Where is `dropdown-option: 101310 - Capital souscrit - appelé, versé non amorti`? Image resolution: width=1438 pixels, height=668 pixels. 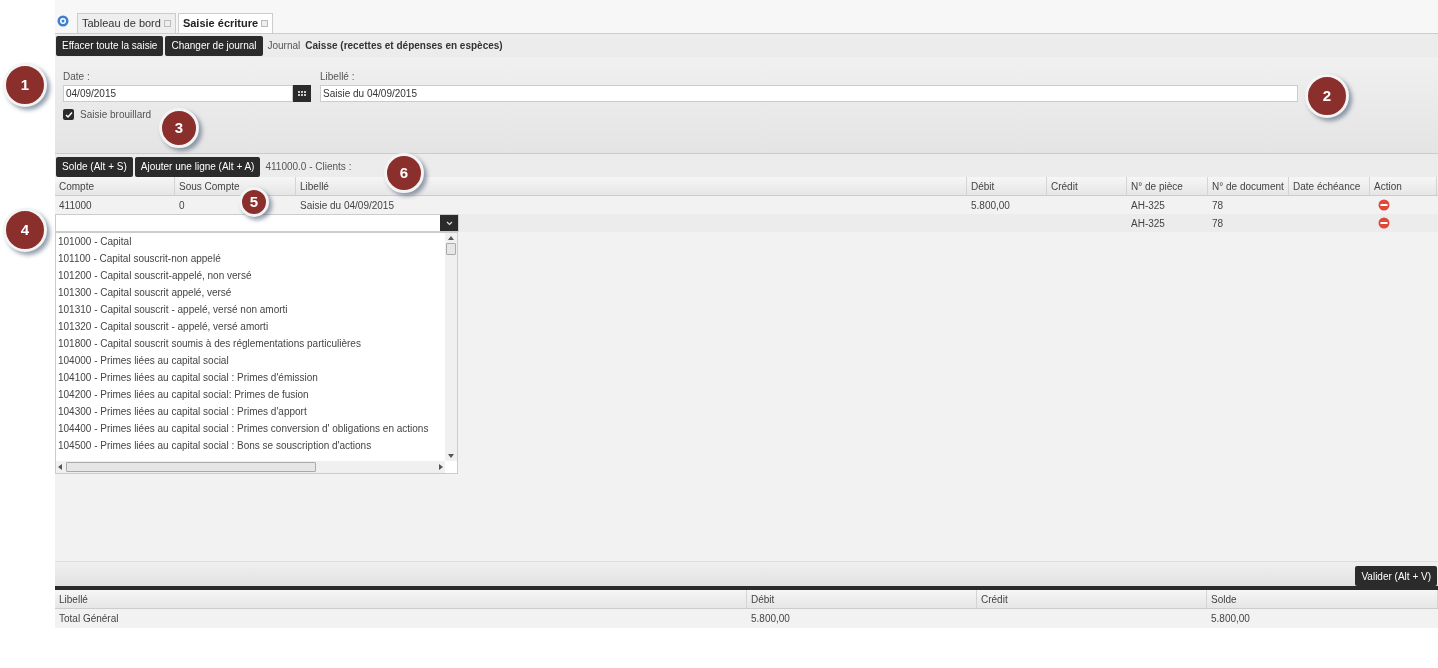
dropdown-option: 101310 - Capital souscrit - appelé, versé non amorti is located at coordinates (250, 309).